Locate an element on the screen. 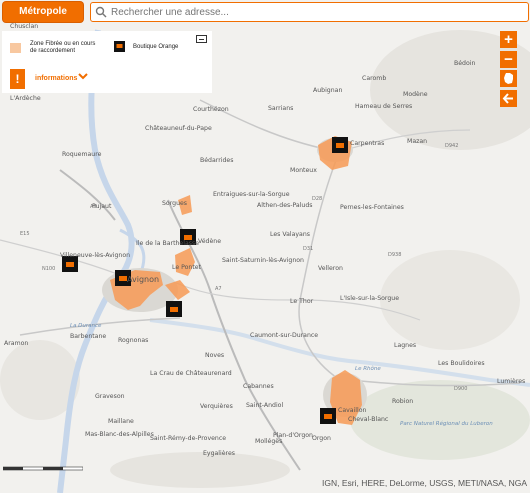  label-valayans: Les Valayans is located at coordinates (290, 234).